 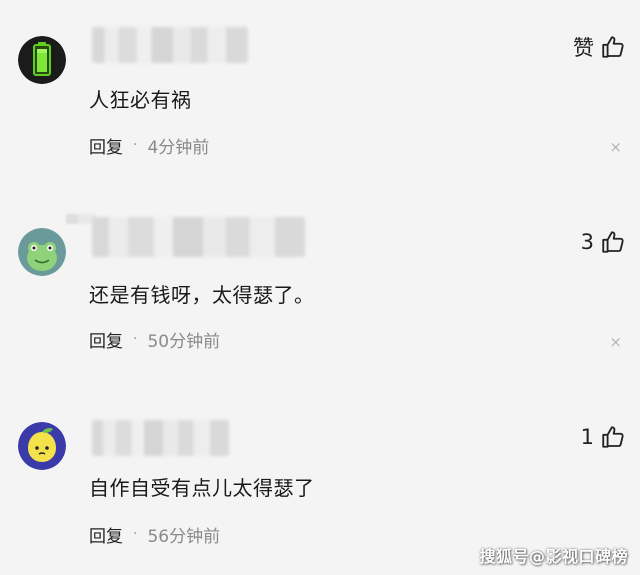 What do you see at coordinates (553, 556) in the screenshot?
I see `watermark-text: 搜狐号@影视口碑榜` at bounding box center [553, 556].